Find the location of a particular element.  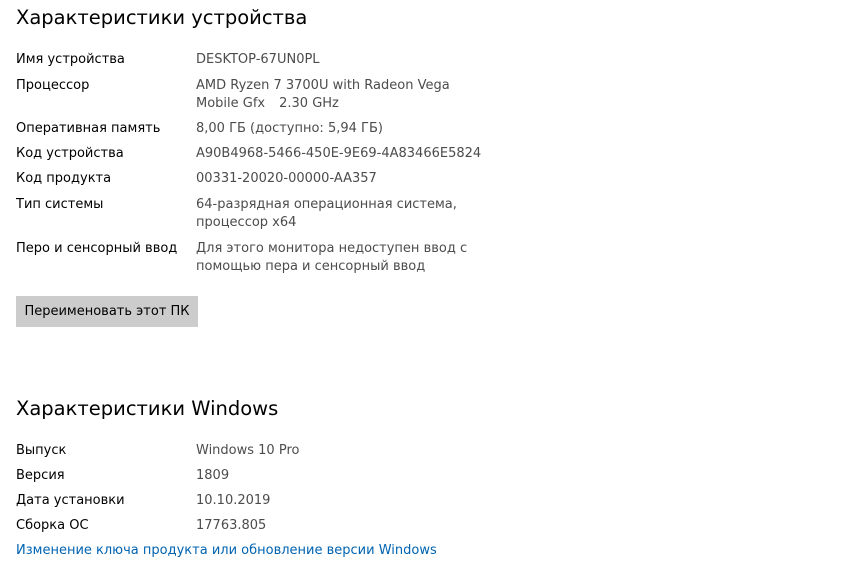

spec-label: Имя устройства is located at coordinates (70, 59).